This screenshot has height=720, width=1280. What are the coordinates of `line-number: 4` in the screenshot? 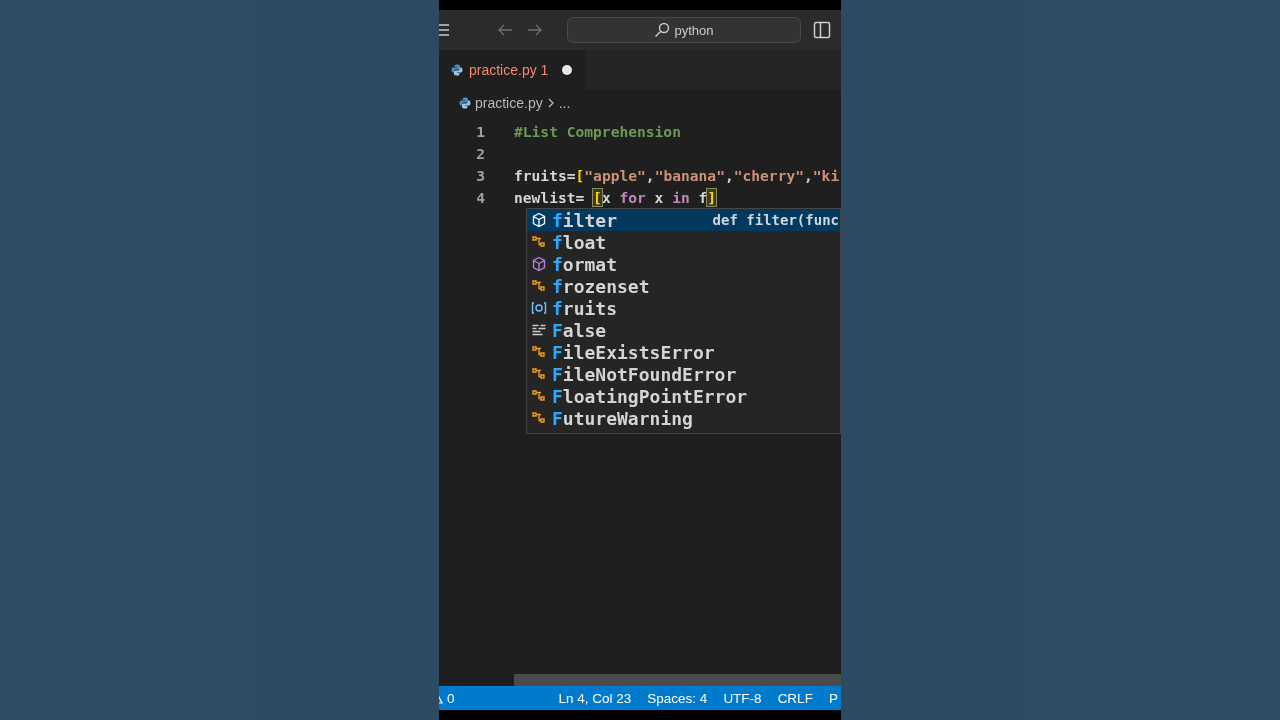 It's located at (480, 197).